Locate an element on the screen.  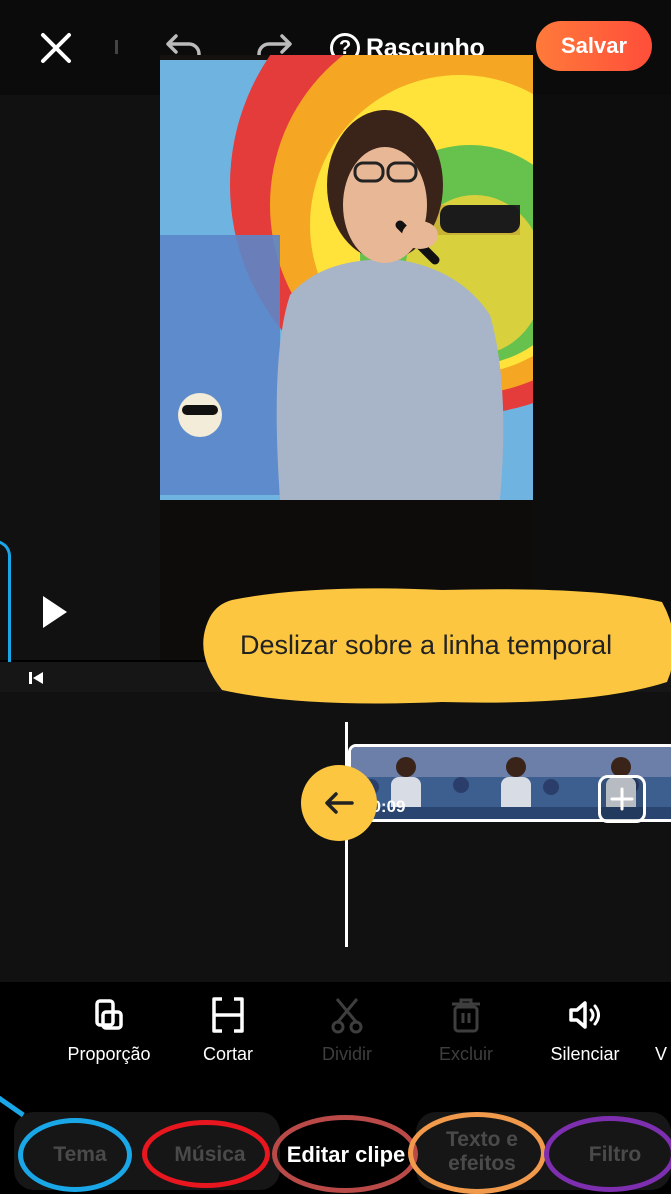
tool-label: Silenciar is located at coordinates (585, 1054).